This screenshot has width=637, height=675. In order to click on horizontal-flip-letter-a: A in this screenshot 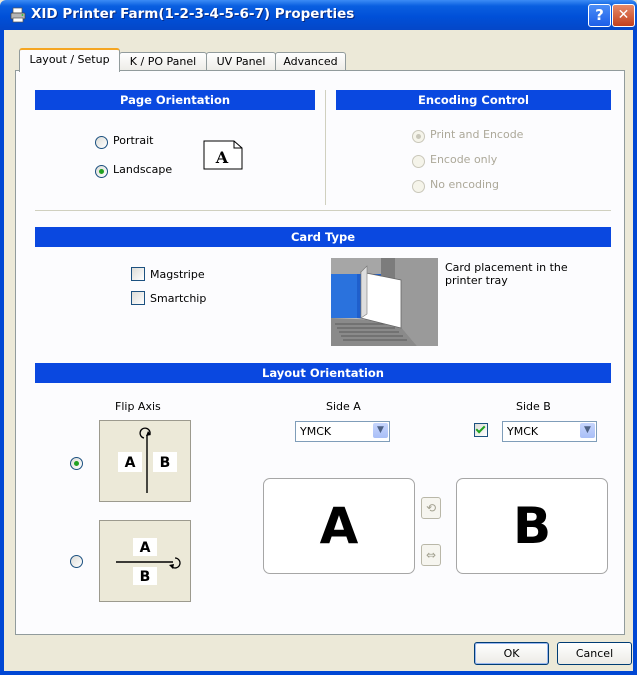, I will do `click(145, 548)`.